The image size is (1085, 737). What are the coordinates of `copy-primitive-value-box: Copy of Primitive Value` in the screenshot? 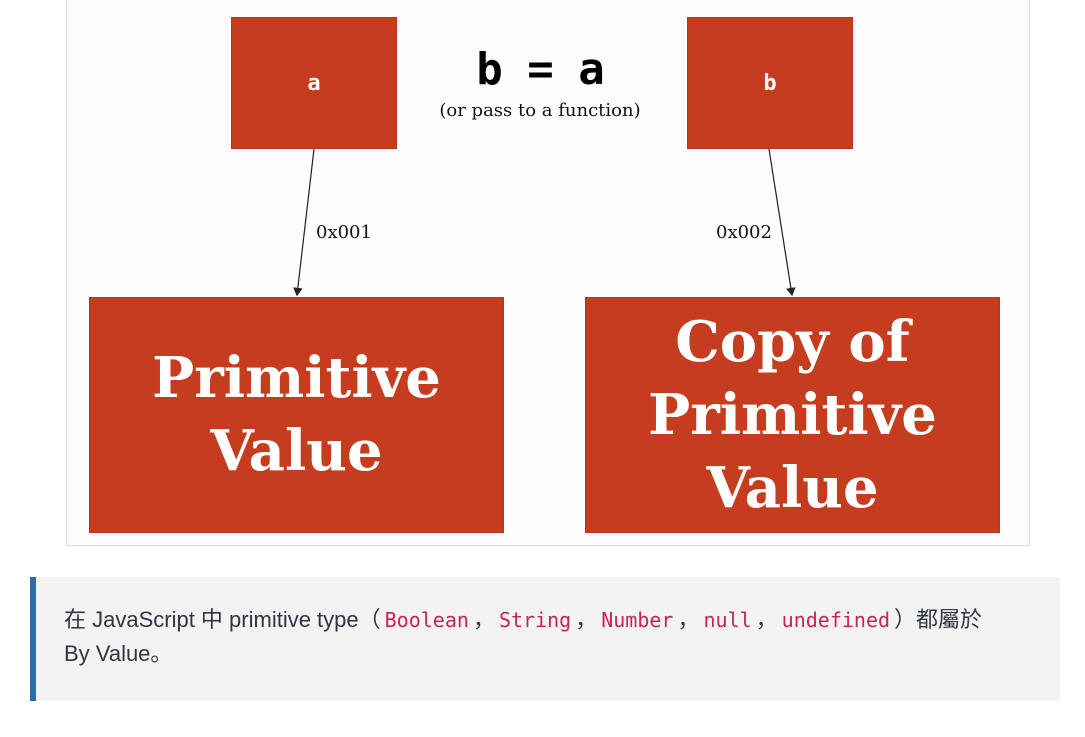 It's located at (792, 415).